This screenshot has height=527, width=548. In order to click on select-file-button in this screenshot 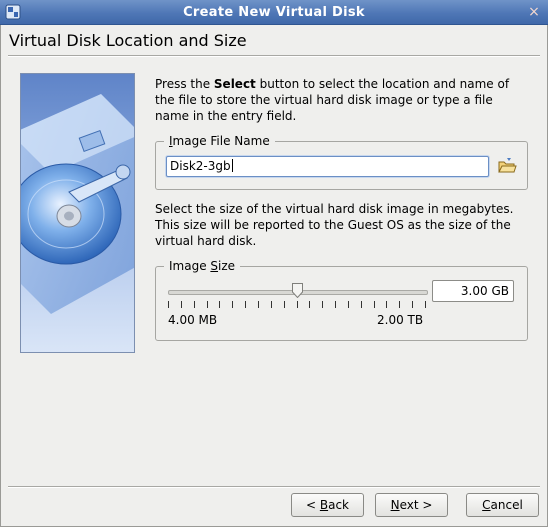, I will do `click(507, 166)`.